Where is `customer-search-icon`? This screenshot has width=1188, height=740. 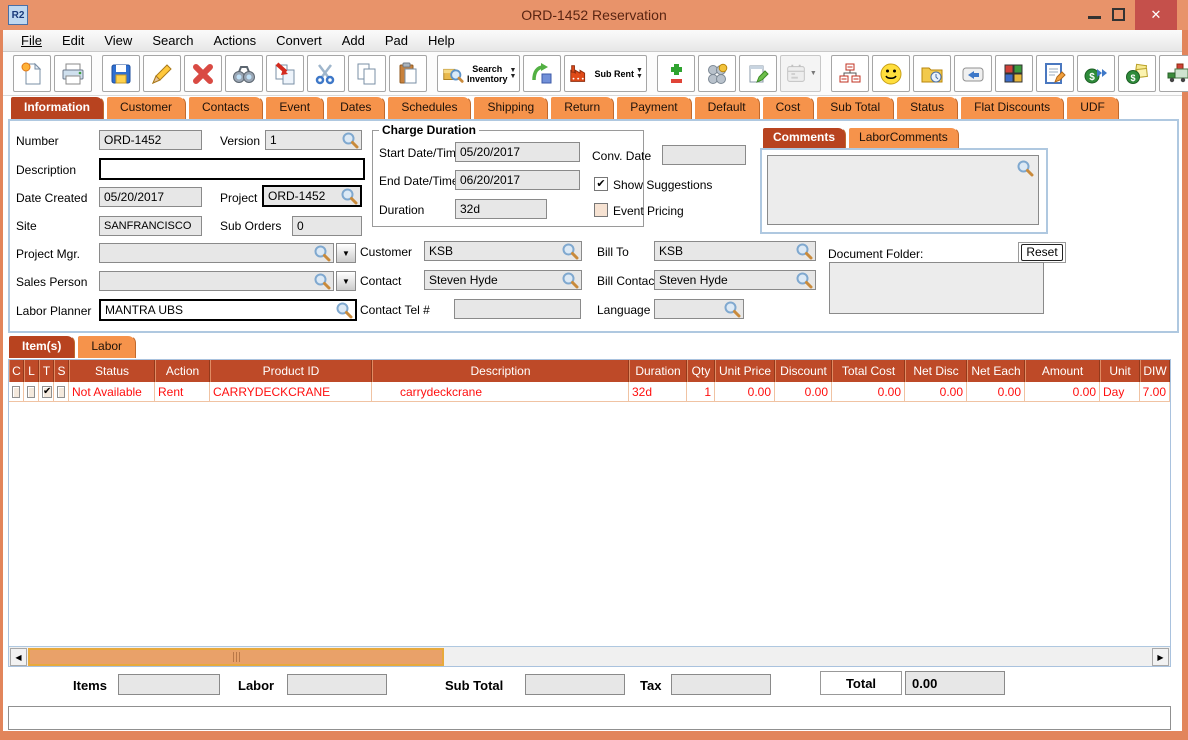 customer-search-icon is located at coordinates (570, 251).